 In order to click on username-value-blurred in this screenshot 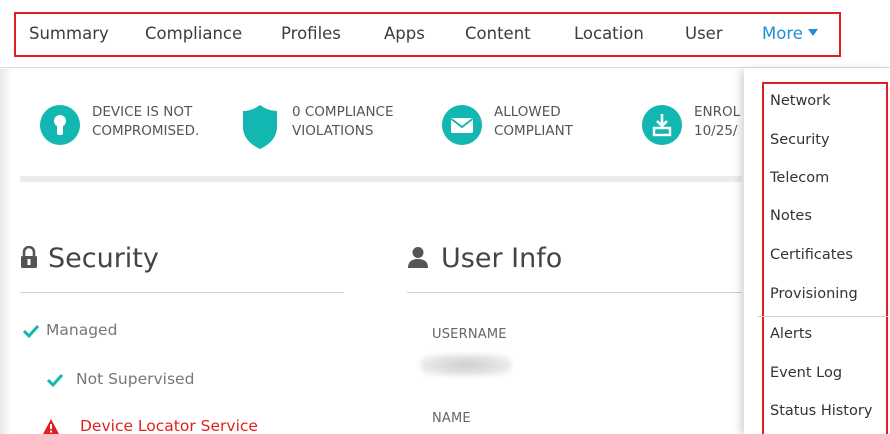, I will do `click(466, 365)`.